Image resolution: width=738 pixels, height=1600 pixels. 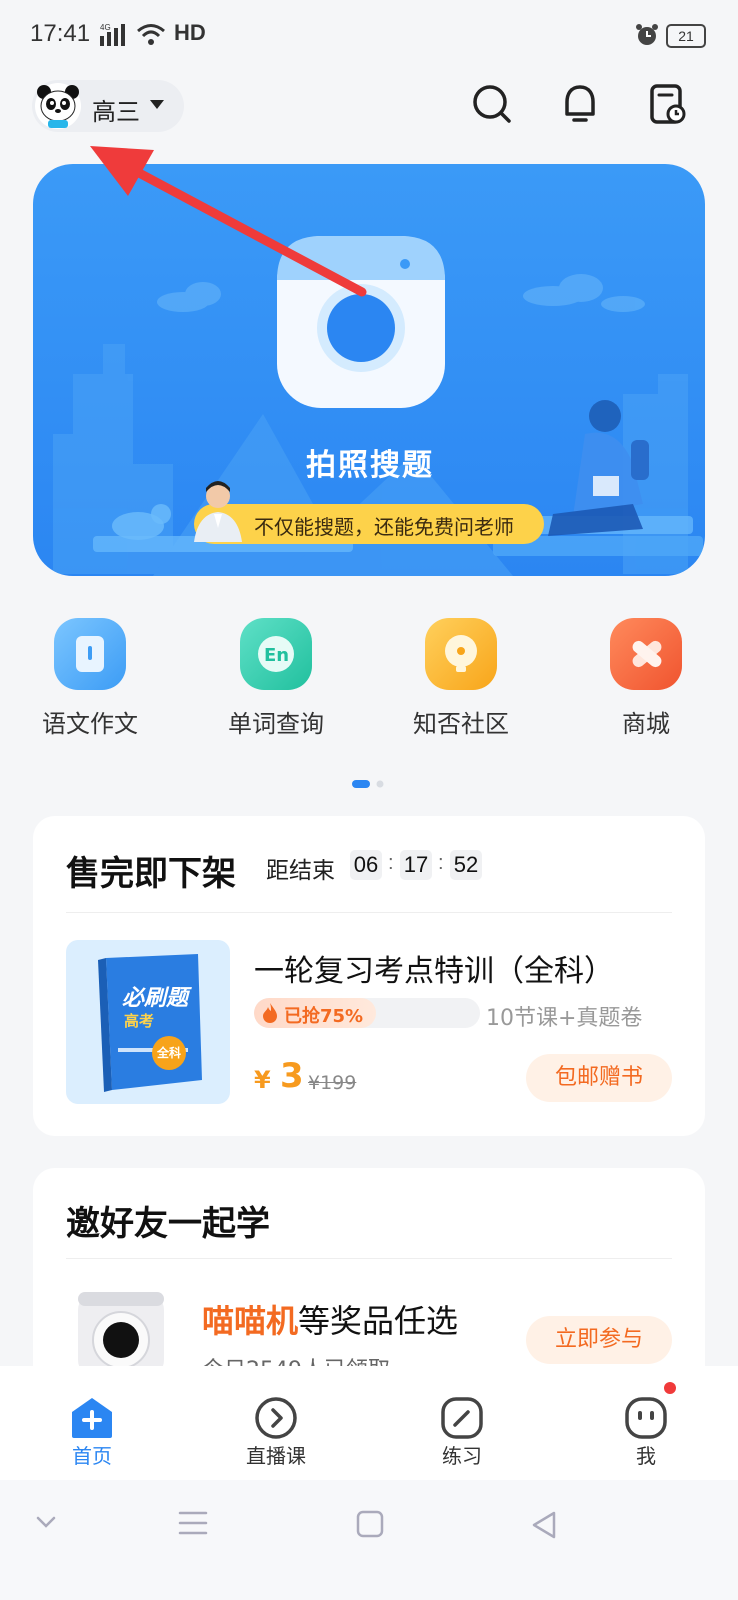 What do you see at coordinates (46, 1524) in the screenshot?
I see `nav-down-icon` at bounding box center [46, 1524].